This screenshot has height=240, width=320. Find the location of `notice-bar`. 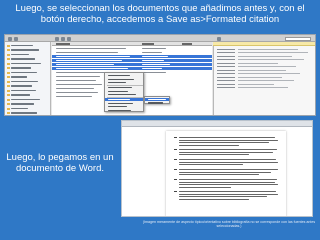

notice-bar is located at coordinates (264, 44).